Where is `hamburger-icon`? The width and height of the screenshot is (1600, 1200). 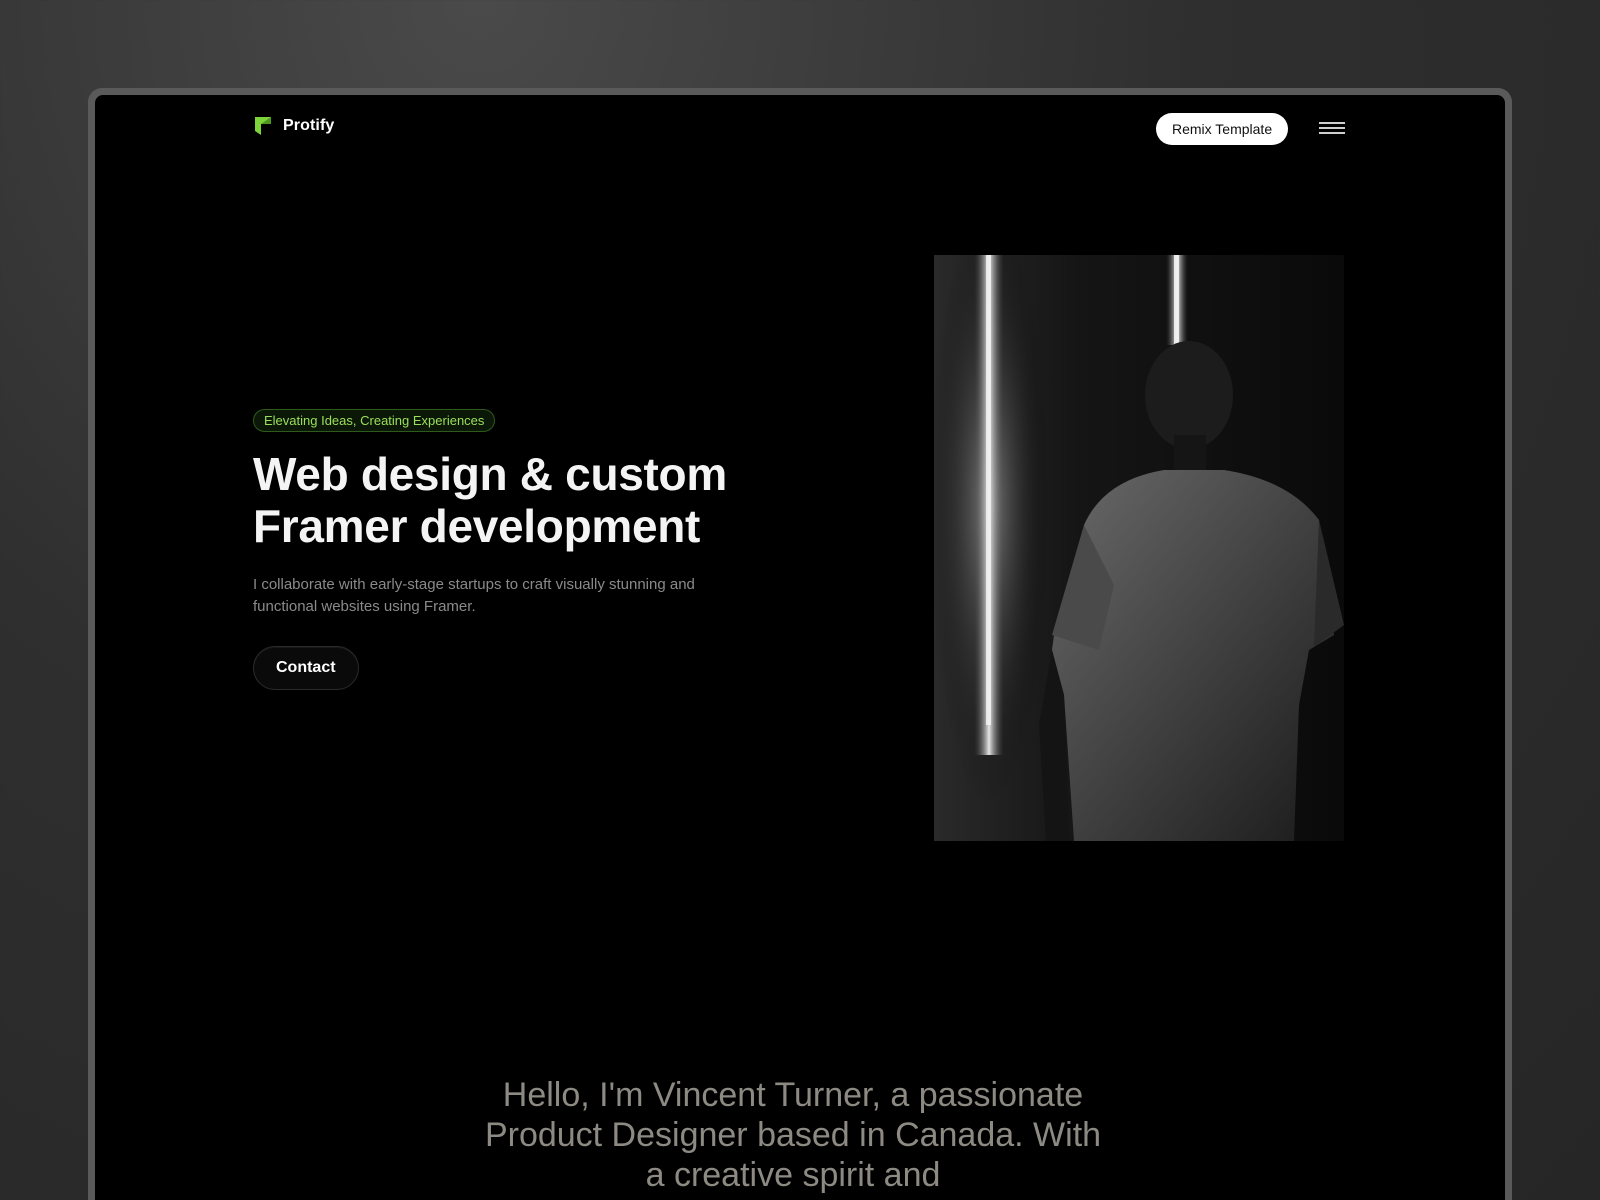
hamburger-icon is located at coordinates (1332, 129).